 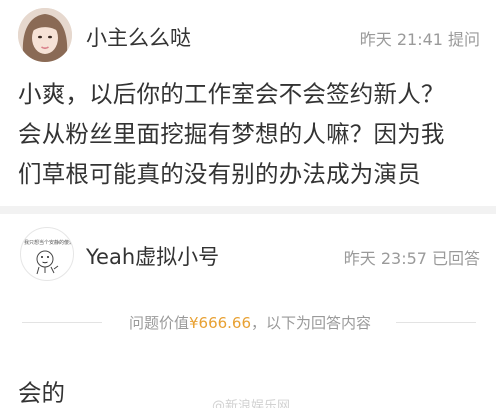 I want to click on price-prefix: 问题价值, so click(x=158, y=323).